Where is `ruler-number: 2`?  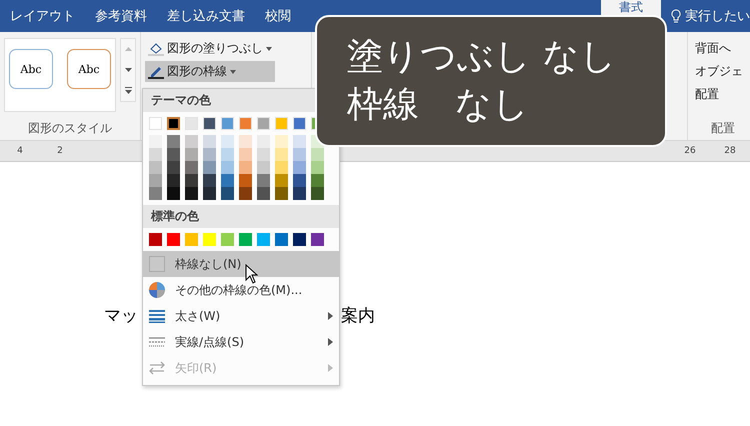 ruler-number: 2 is located at coordinates (60, 151).